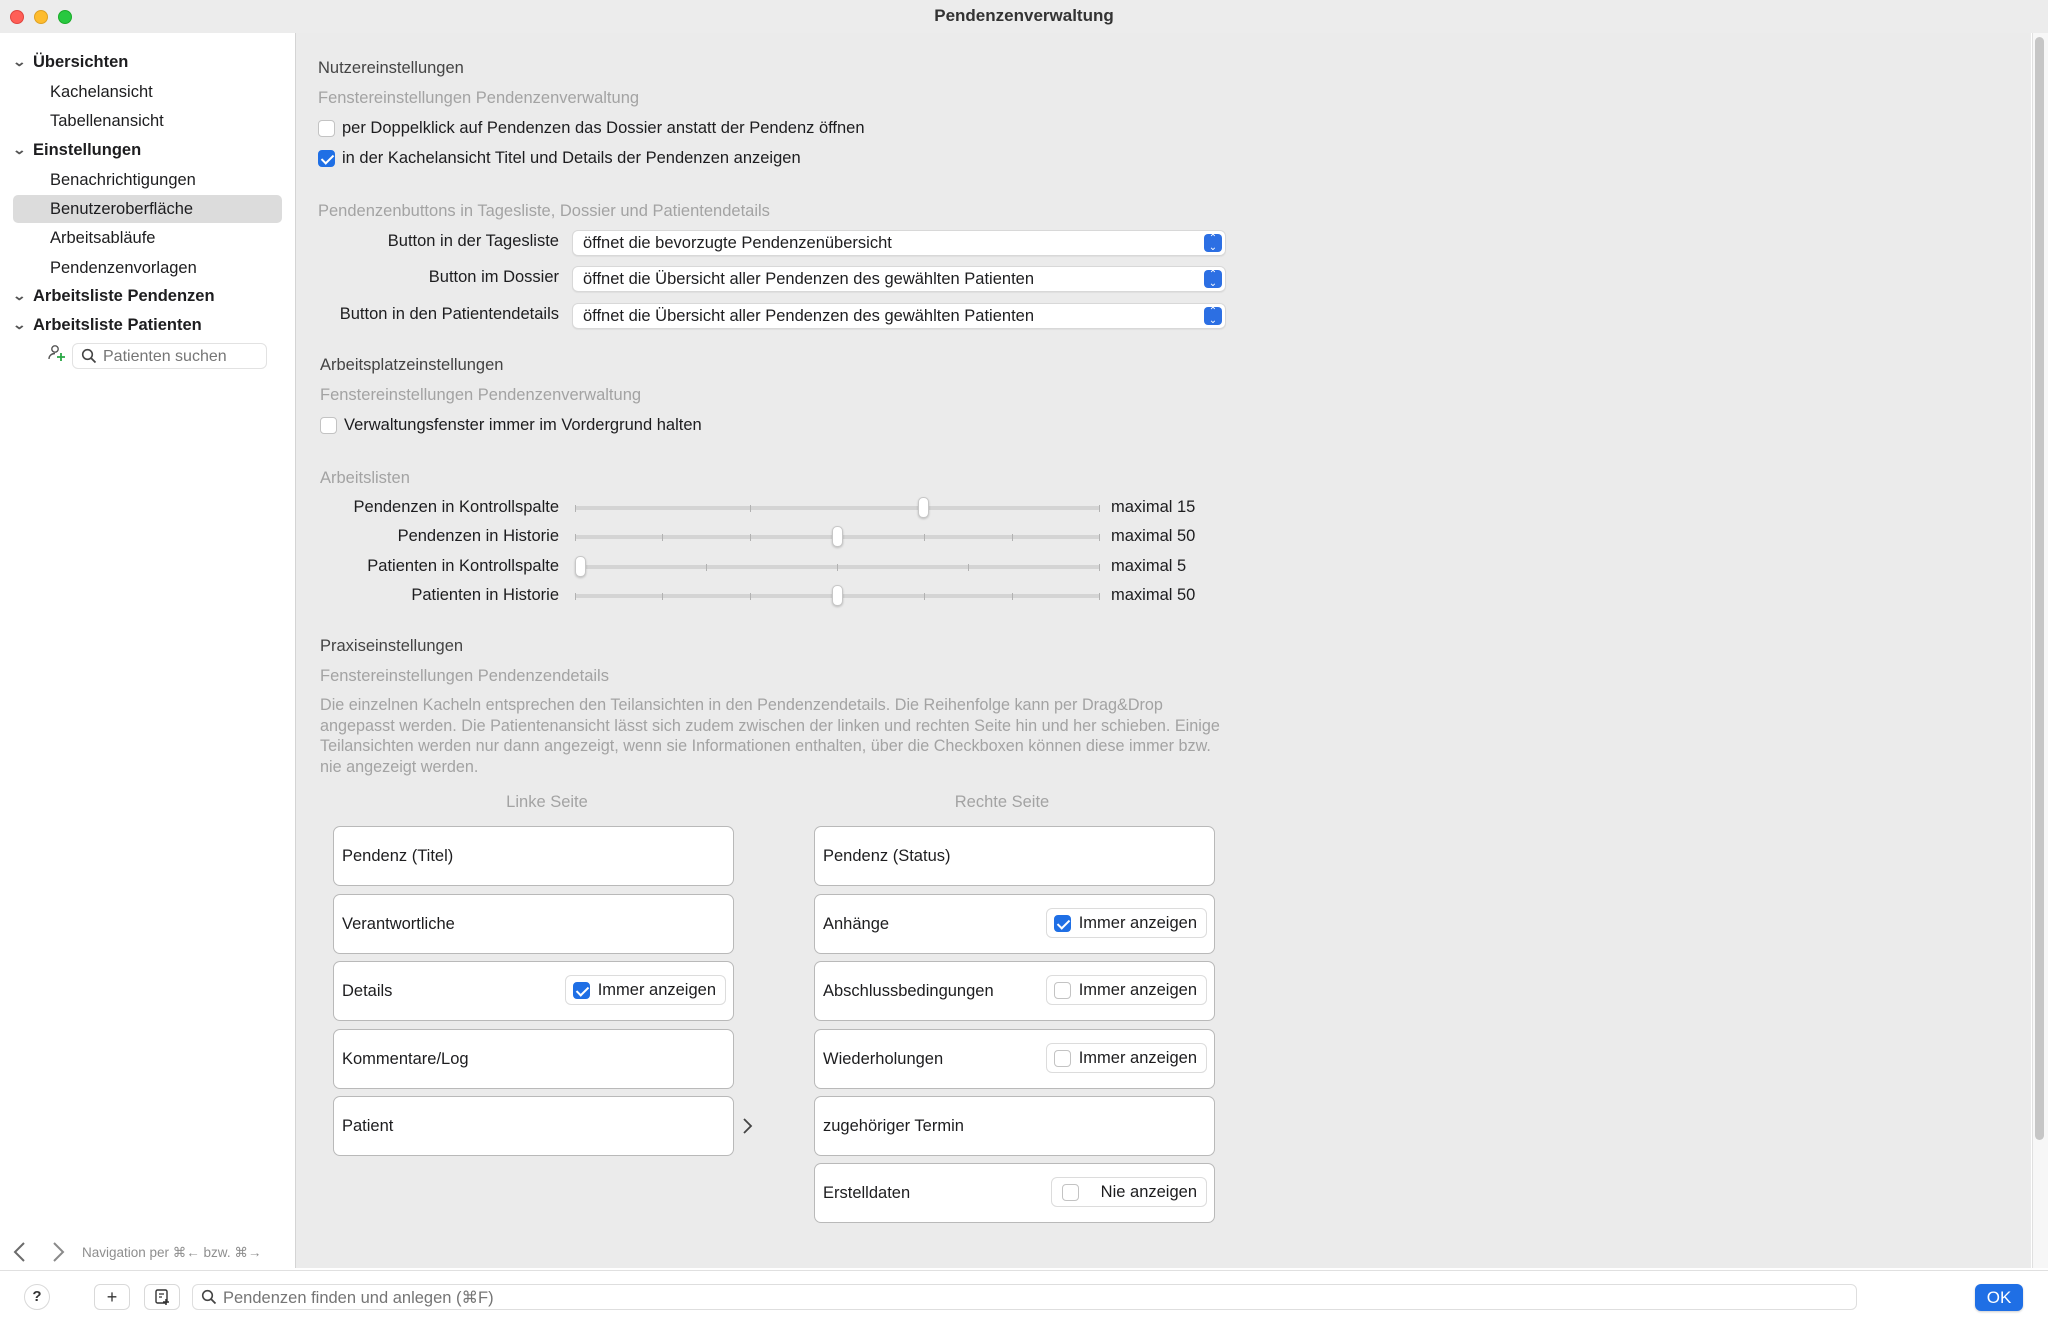 The width and height of the screenshot is (2048, 1323). I want to click on sidebar-item-benutzeroberflaeche: Benutzeroberfläche, so click(147, 209).